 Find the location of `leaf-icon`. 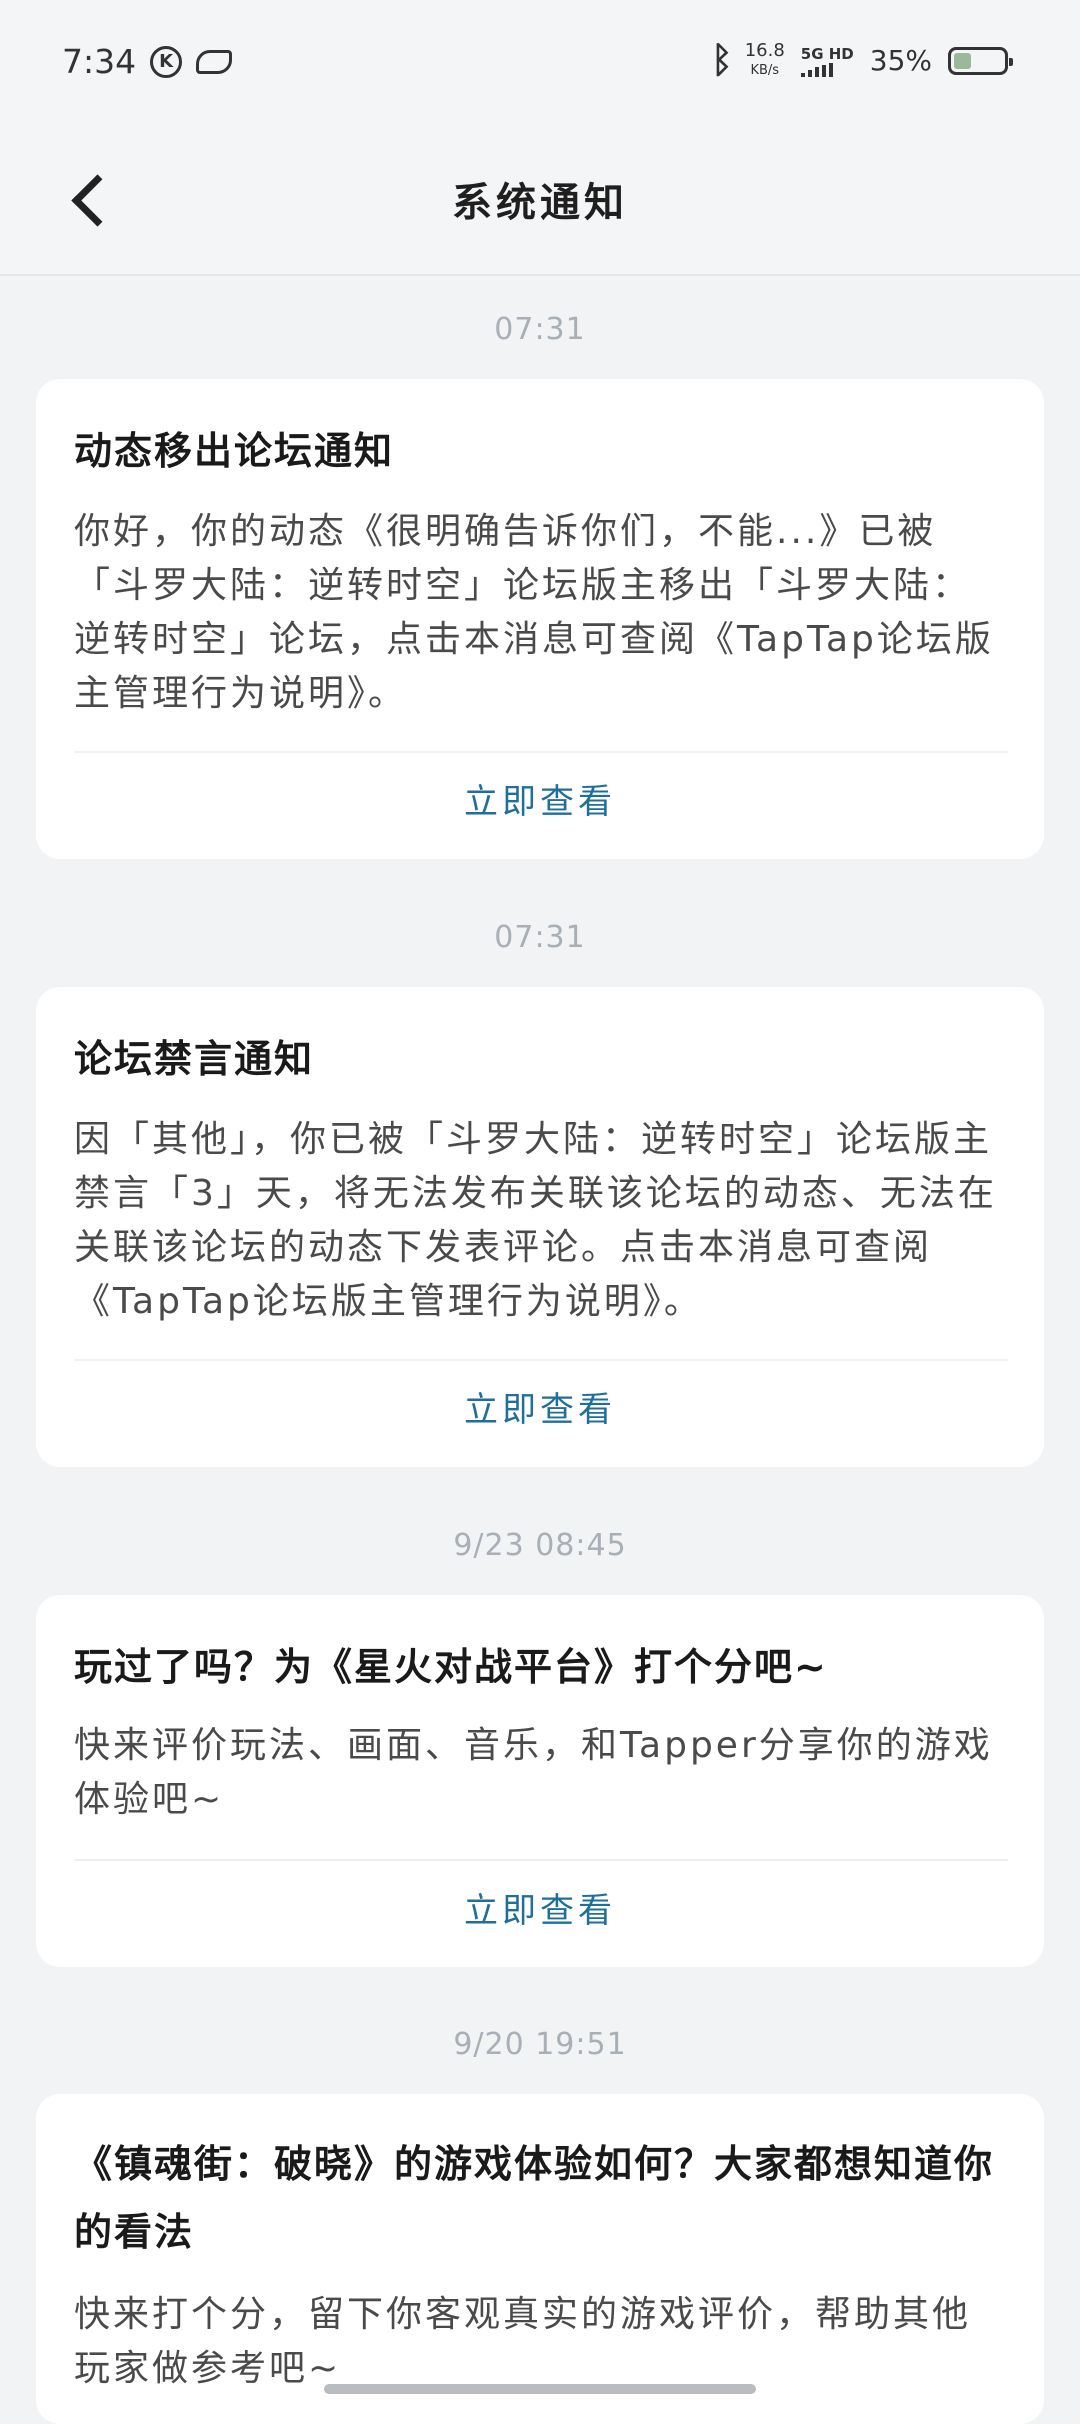

leaf-icon is located at coordinates (214, 61).